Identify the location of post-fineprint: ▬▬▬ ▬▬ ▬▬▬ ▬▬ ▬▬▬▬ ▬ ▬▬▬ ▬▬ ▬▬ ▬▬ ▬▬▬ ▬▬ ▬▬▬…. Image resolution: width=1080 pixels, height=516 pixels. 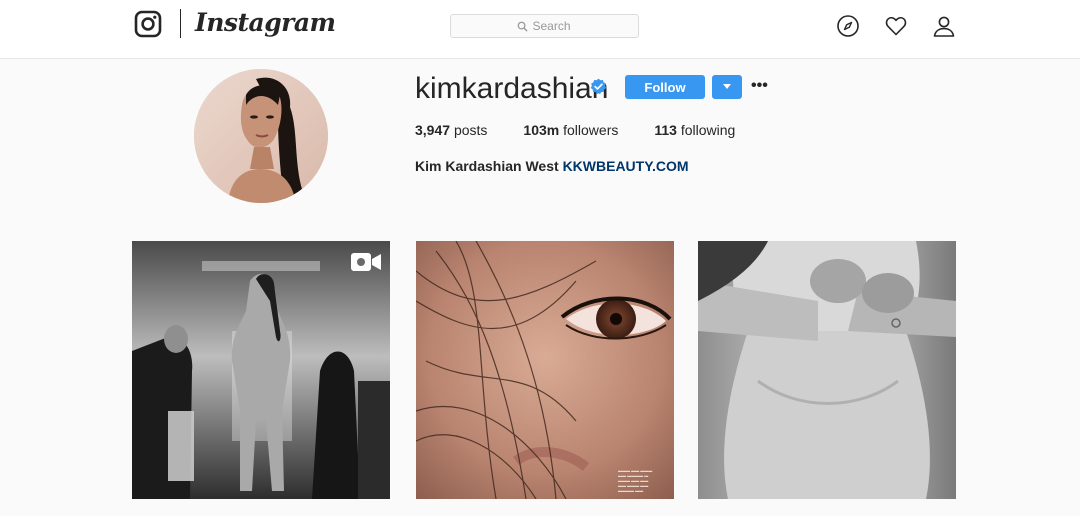
(635, 480).